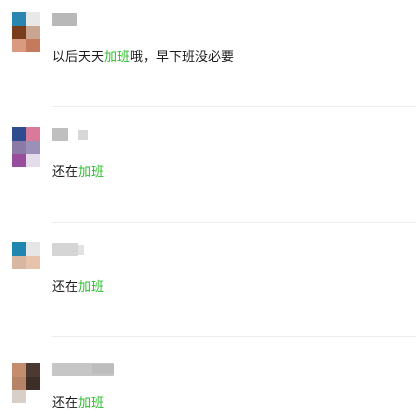 This screenshot has width=416, height=420. What do you see at coordinates (78, 57) in the screenshot?
I see `comment-text-prefix: 以后天天` at bounding box center [78, 57].